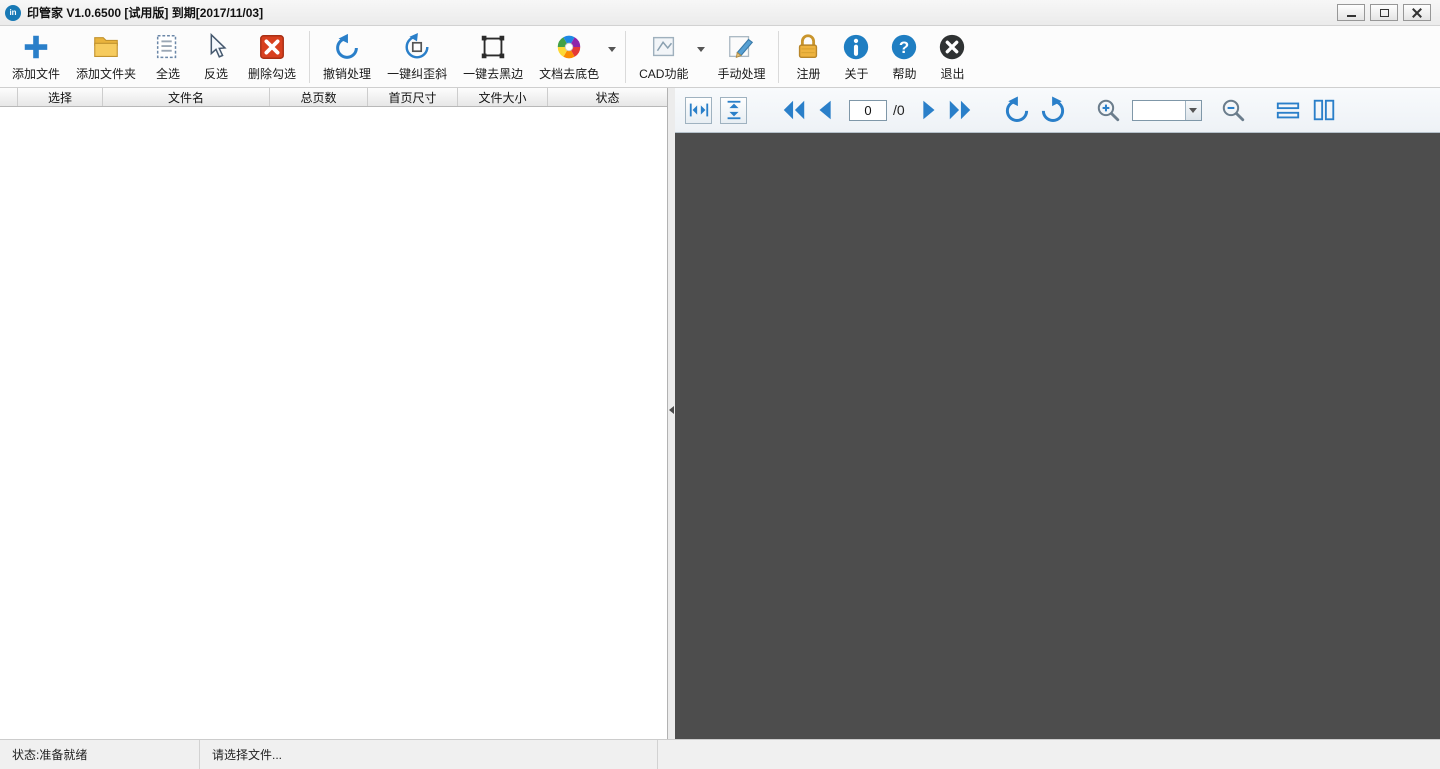 The height and width of the screenshot is (769, 1440). Describe the element at coordinates (808, 47) in the screenshot. I see `register-lock-icon` at that location.